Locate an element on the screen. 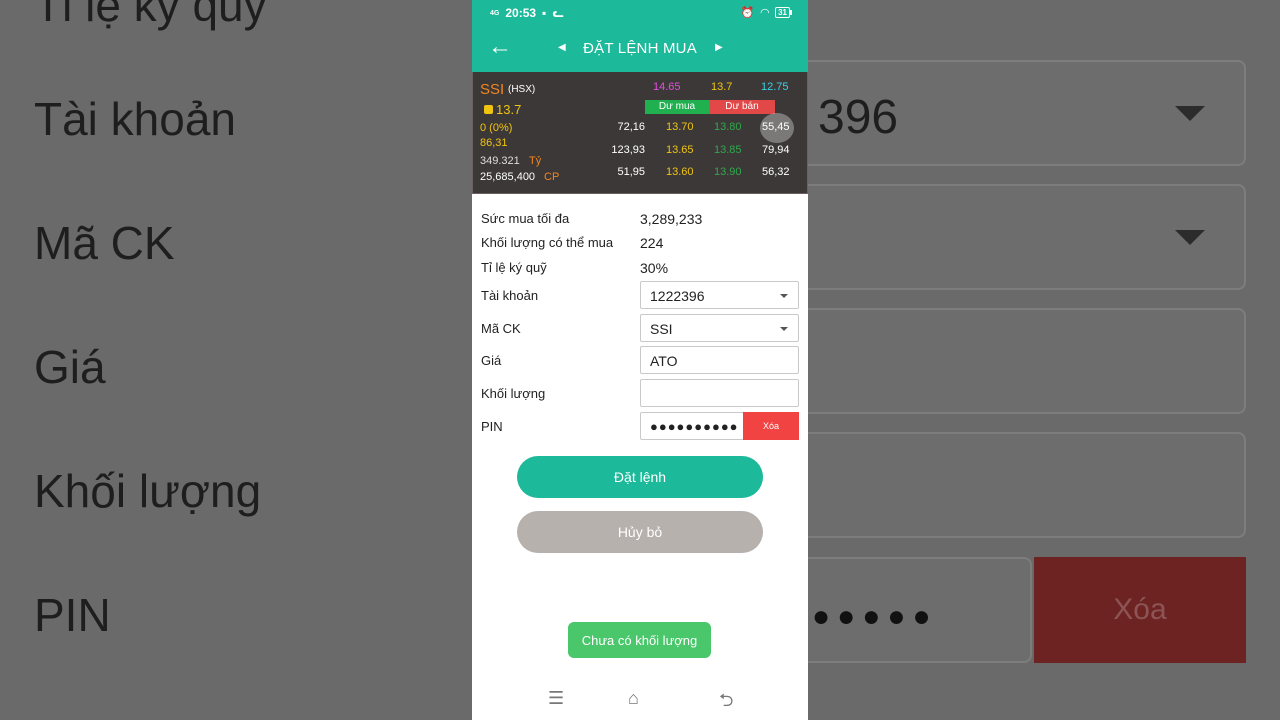  menu-icon: ☰ is located at coordinates (556, 698).